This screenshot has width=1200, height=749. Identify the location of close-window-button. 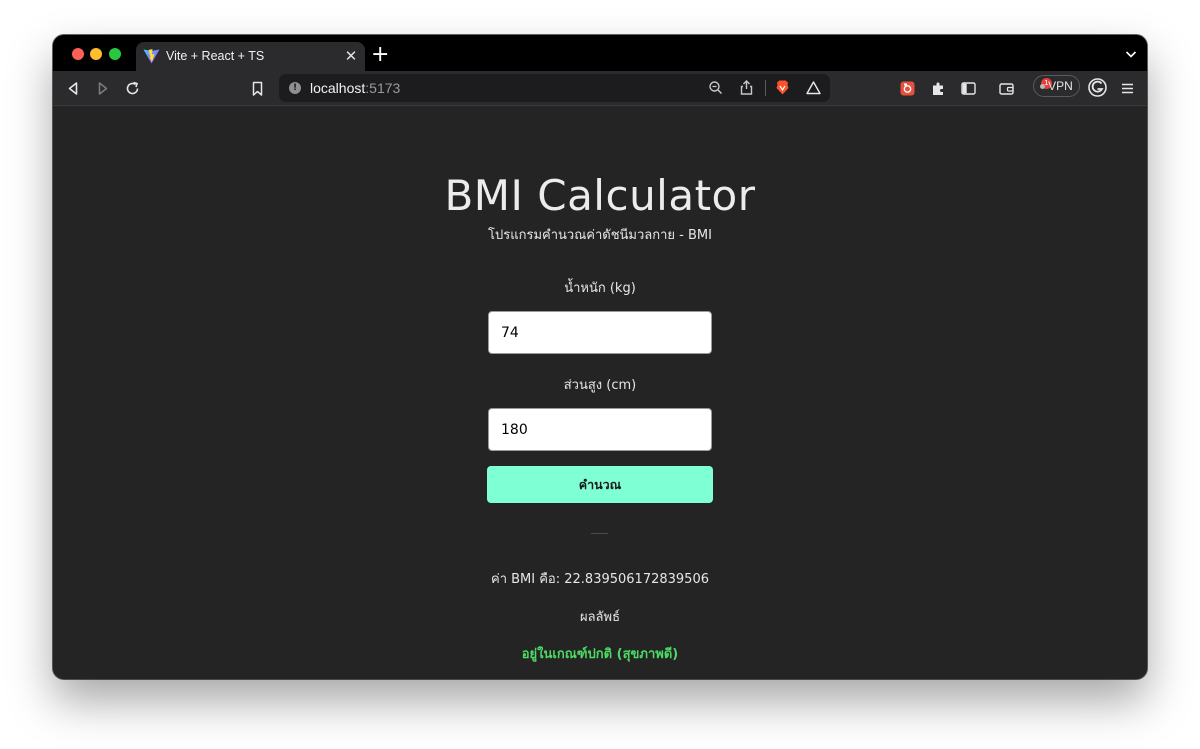
(78, 54).